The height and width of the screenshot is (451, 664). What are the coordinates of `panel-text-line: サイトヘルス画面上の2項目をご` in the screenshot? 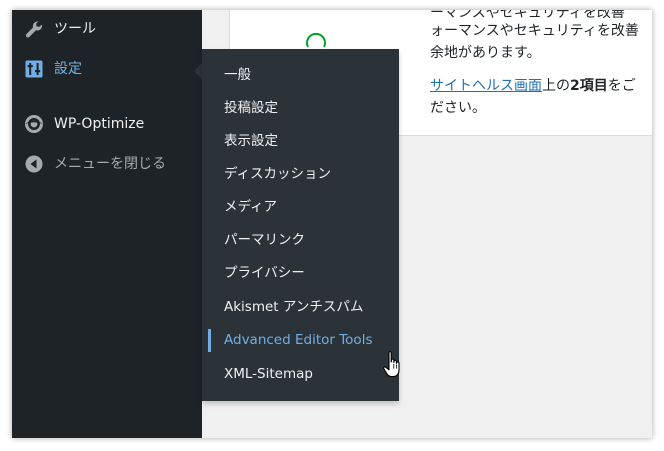 It's located at (541, 86).